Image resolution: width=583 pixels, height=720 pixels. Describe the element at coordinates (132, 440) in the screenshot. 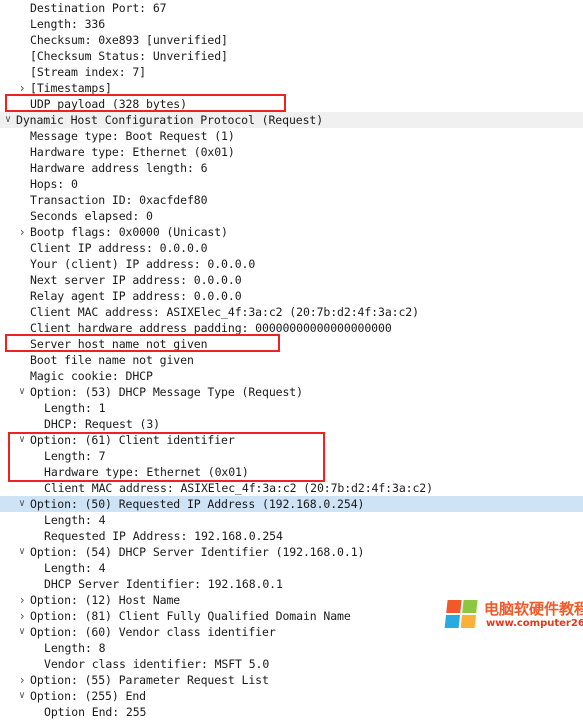

I see `packet-detail-row-label: Option: (61) Client identifier` at that location.